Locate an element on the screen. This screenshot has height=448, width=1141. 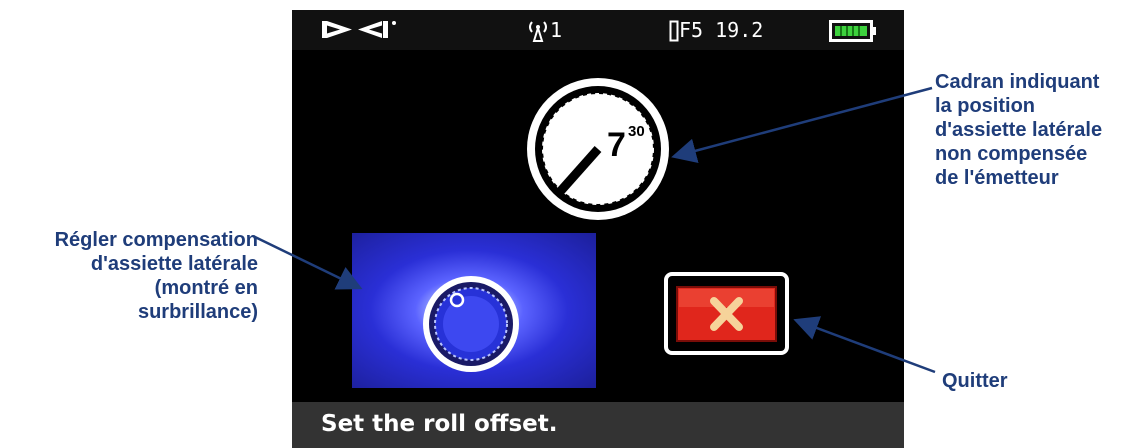
status-bar: 1 F5 19.2 is located at coordinates (598, 30).